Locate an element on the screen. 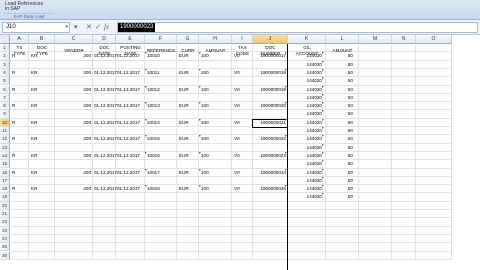  name-box: J10 ▾ is located at coordinates (36, 27).